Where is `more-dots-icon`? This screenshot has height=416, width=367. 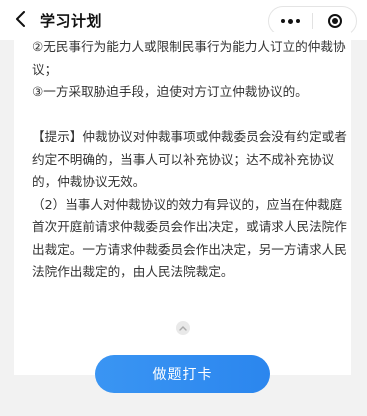 more-dots-icon is located at coordinates (290, 21).